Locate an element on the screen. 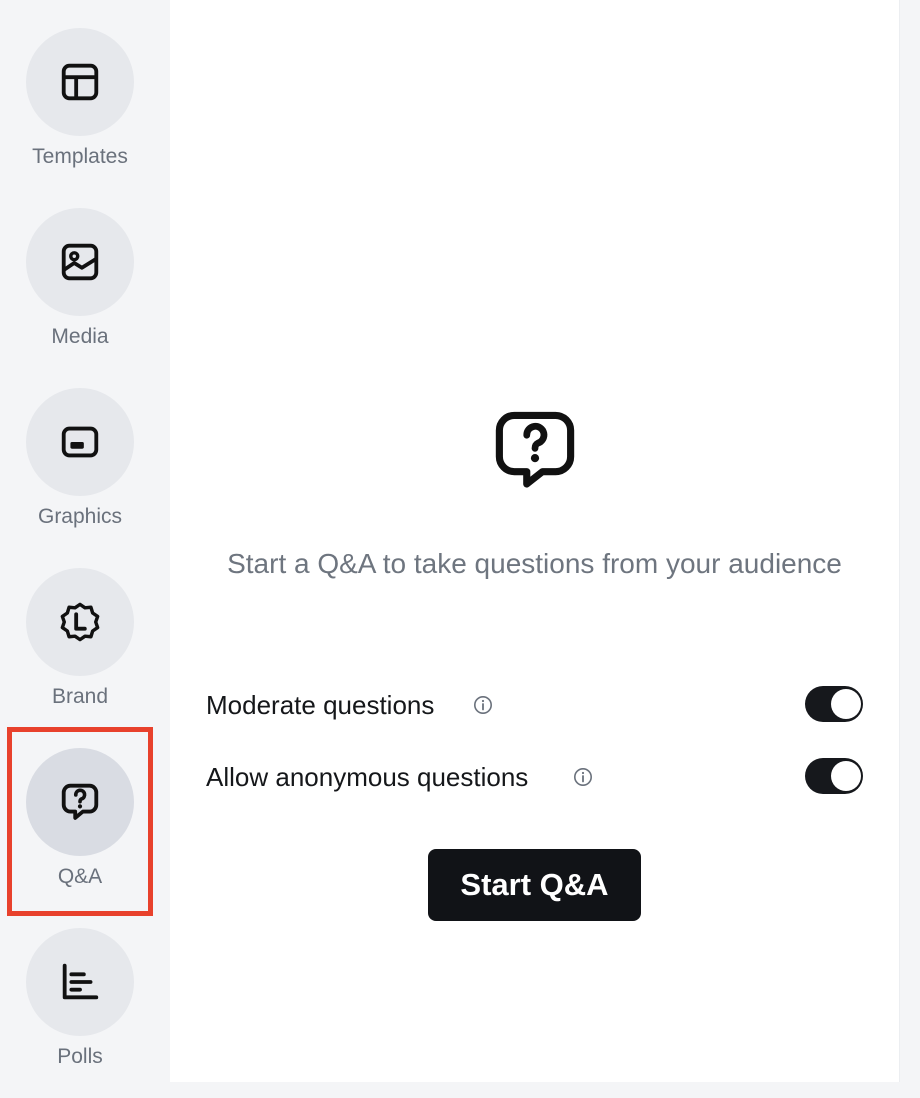 The width and height of the screenshot is (920, 1098). sidebar-item-media: Media is located at coordinates (80, 293).